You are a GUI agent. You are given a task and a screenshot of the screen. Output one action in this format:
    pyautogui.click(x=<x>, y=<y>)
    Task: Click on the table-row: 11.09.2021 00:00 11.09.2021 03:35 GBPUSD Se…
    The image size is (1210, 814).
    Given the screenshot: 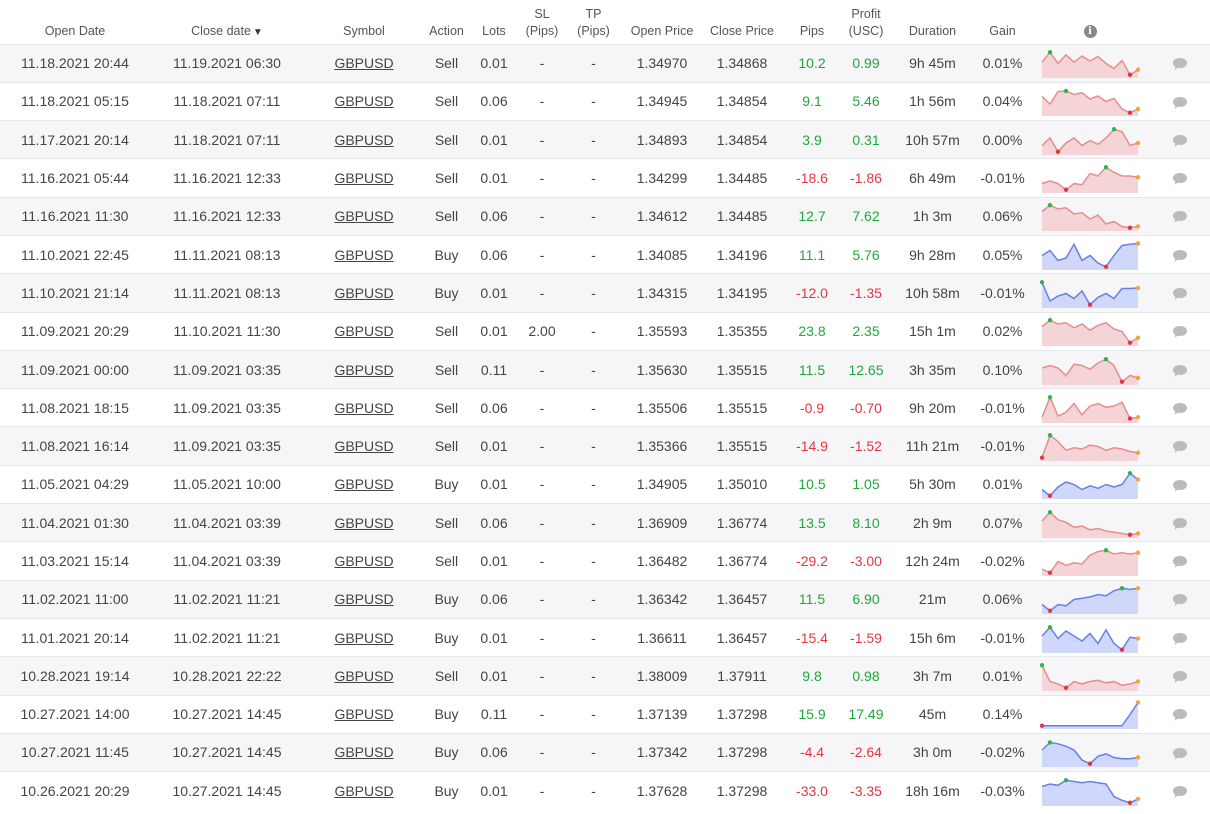 What is the action you would take?
    pyautogui.click(x=605, y=369)
    